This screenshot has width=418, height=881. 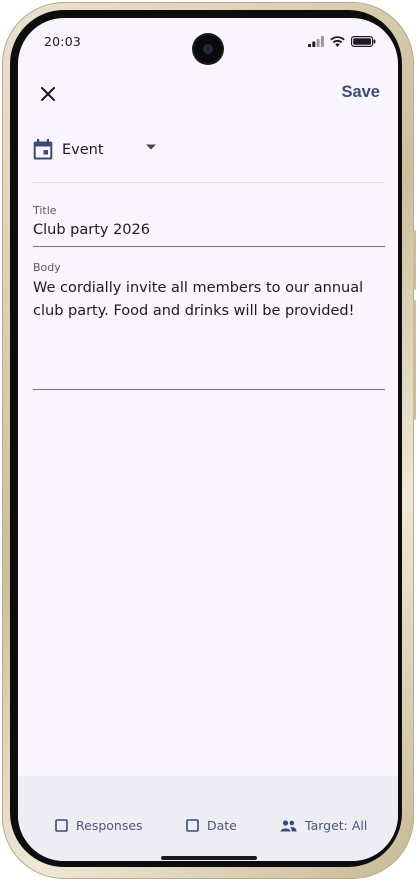 I want to click on close-button, so click(x=48, y=94).